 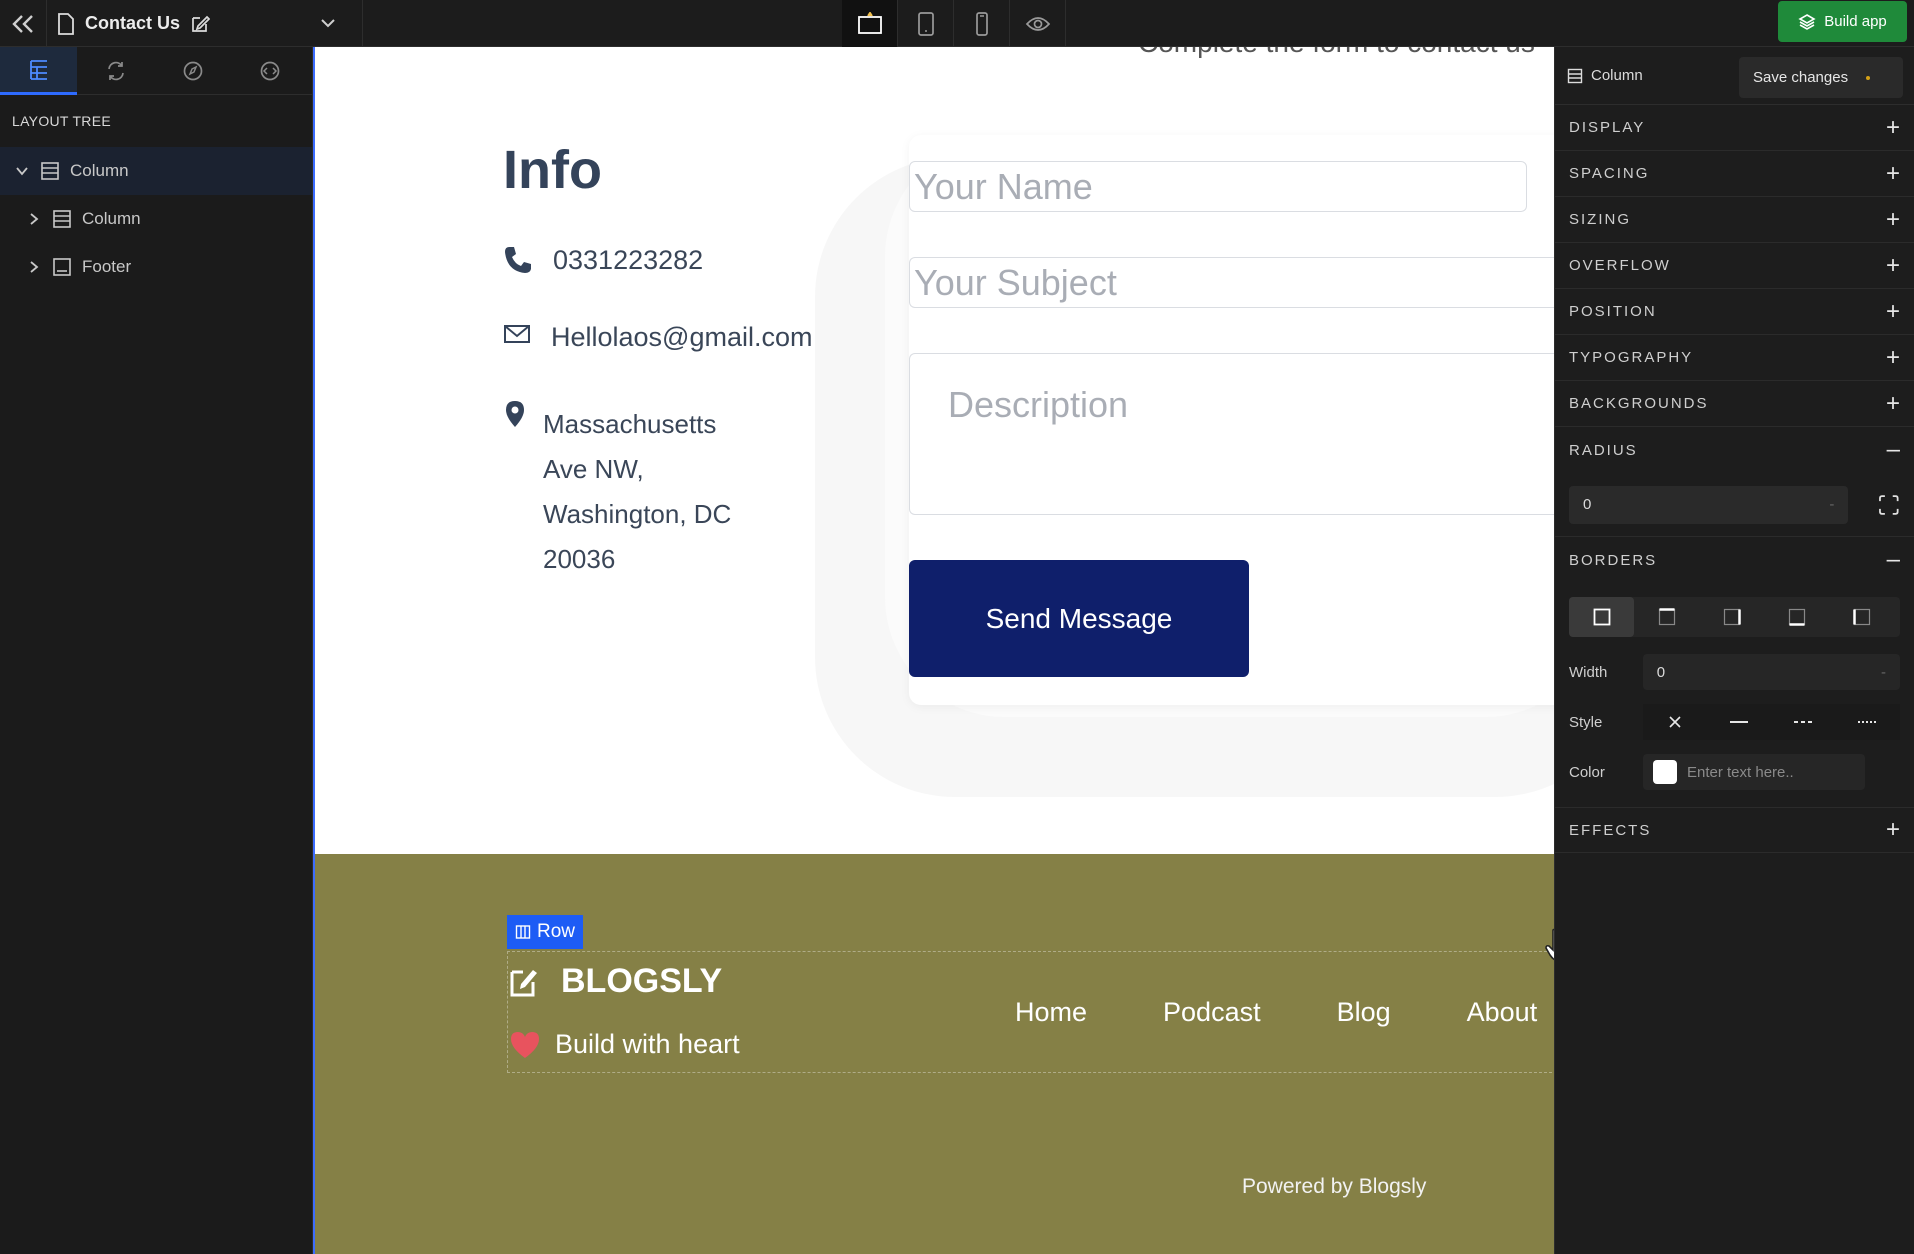 I want to click on section-label: EFFECTS, so click(x=1610, y=830).